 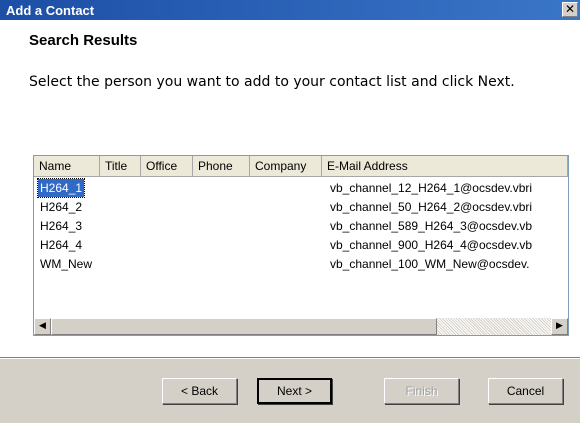 What do you see at coordinates (244, 326) in the screenshot?
I see `scrollbar-thumb` at bounding box center [244, 326].